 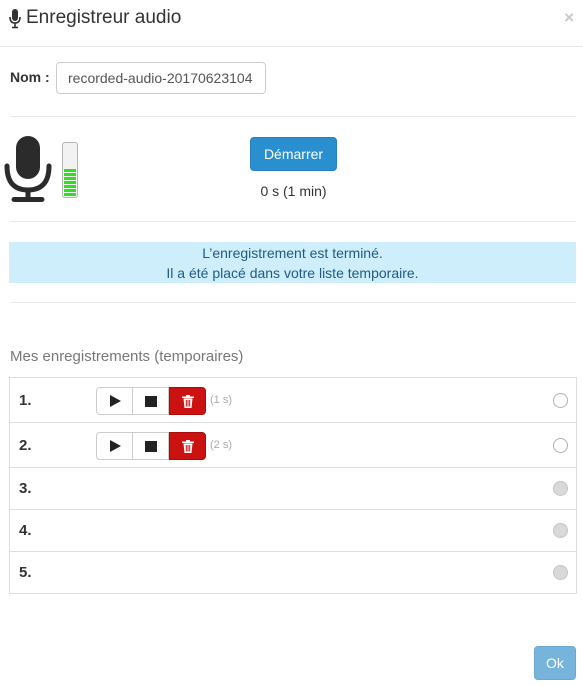 I want to click on level-meter-fill, so click(x=70, y=181).